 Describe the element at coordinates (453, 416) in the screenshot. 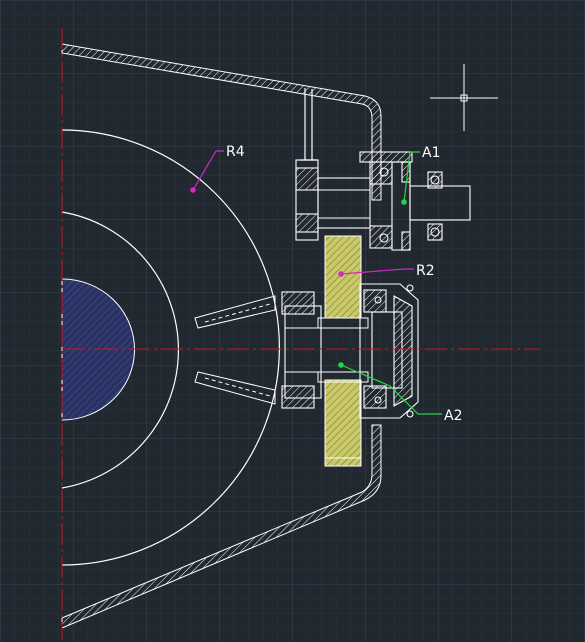

I see `label-a2: A2` at that location.